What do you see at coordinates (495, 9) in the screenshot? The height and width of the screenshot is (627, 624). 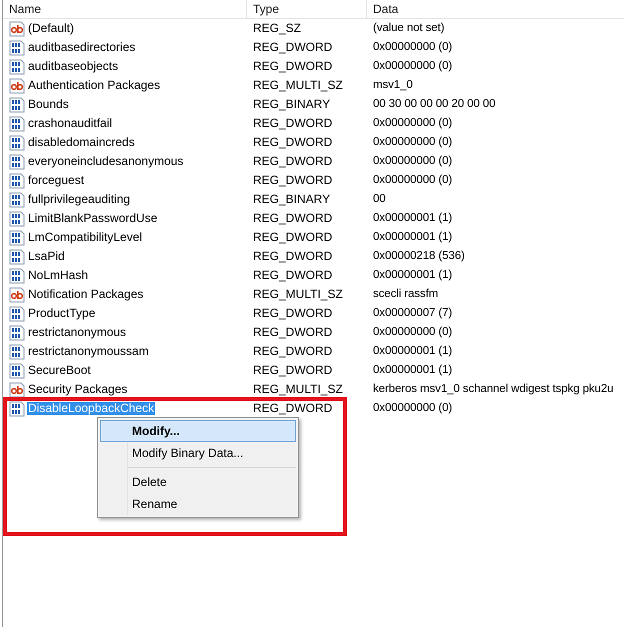 I see `column-header: Data` at bounding box center [495, 9].